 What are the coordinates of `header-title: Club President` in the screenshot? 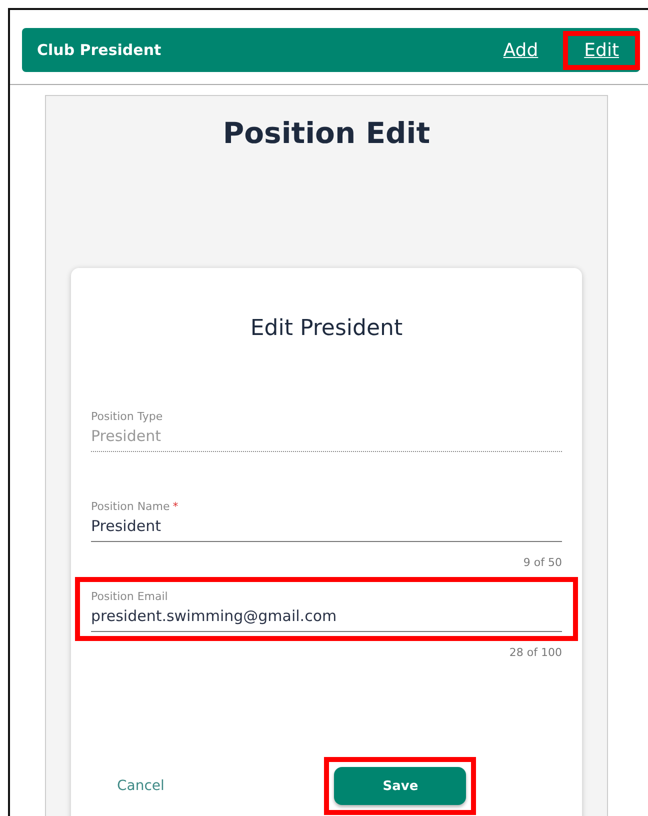 It's located at (99, 50).